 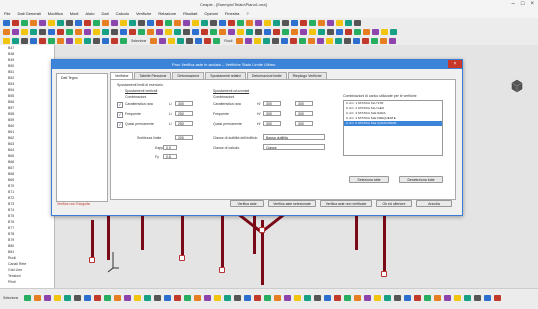 I want to click on select-all-button: Seleziona tutte, so click(x=369, y=179).